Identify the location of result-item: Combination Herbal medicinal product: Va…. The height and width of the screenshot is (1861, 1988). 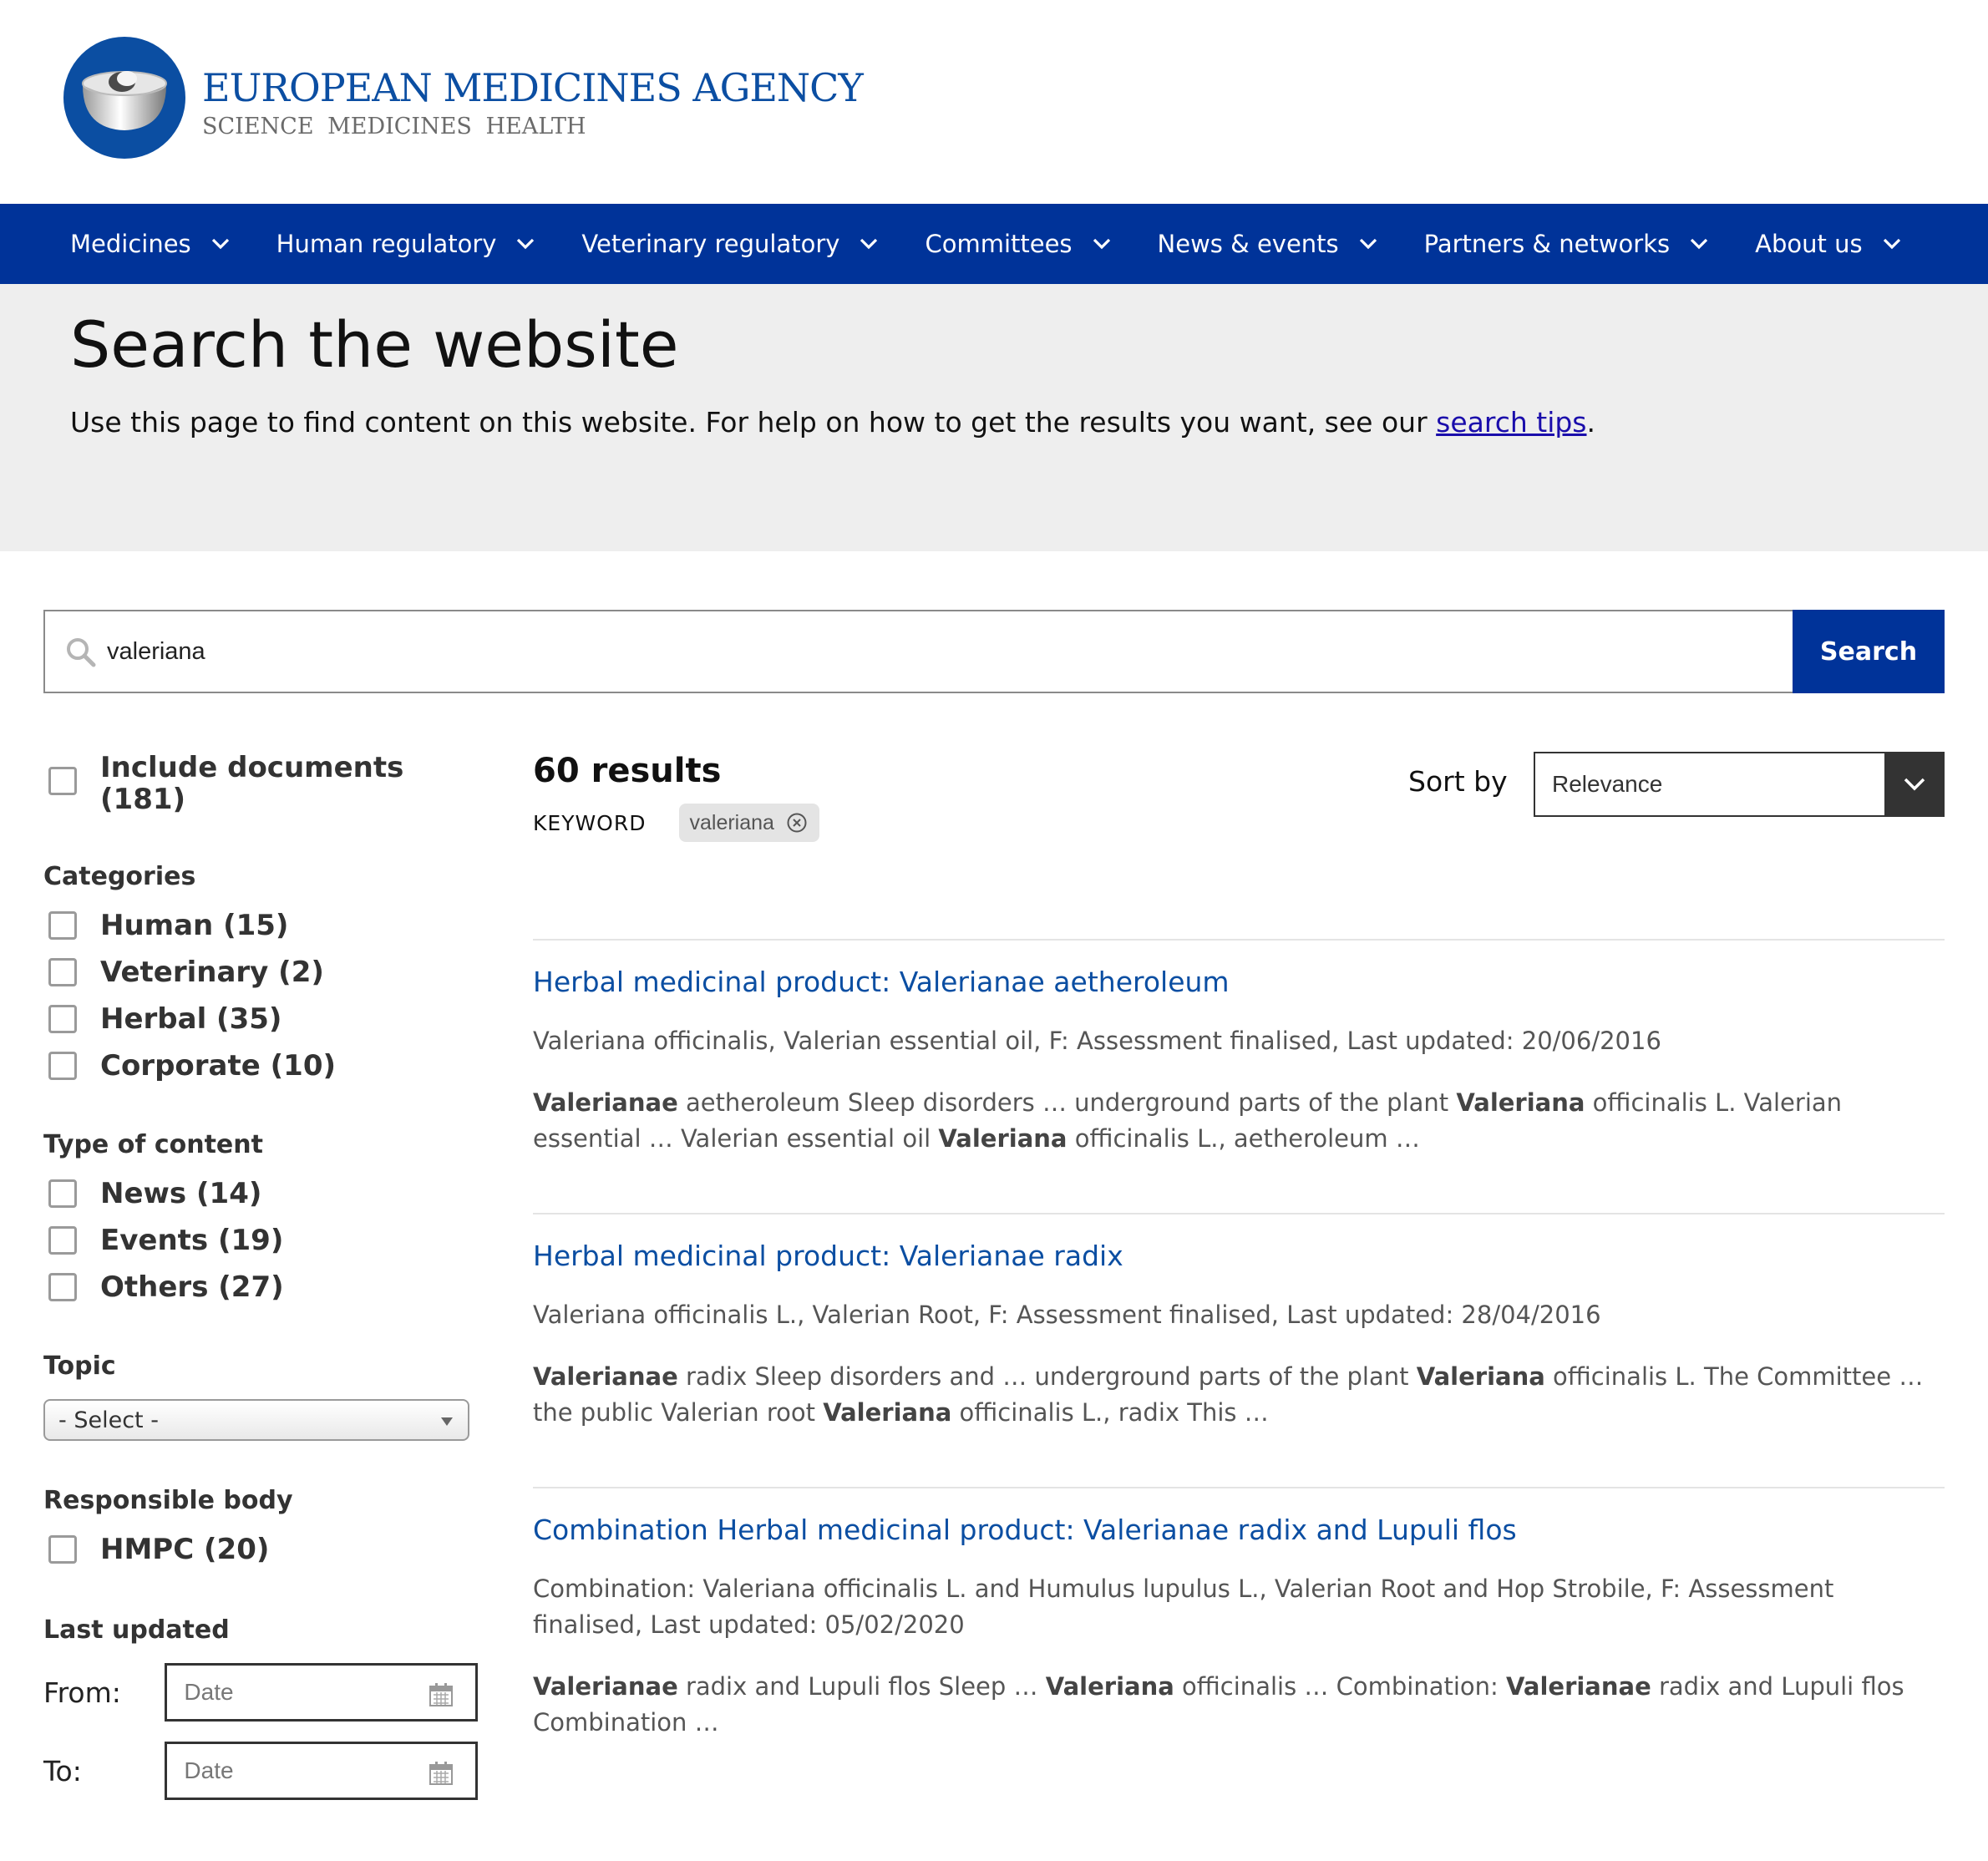
(1239, 1614).